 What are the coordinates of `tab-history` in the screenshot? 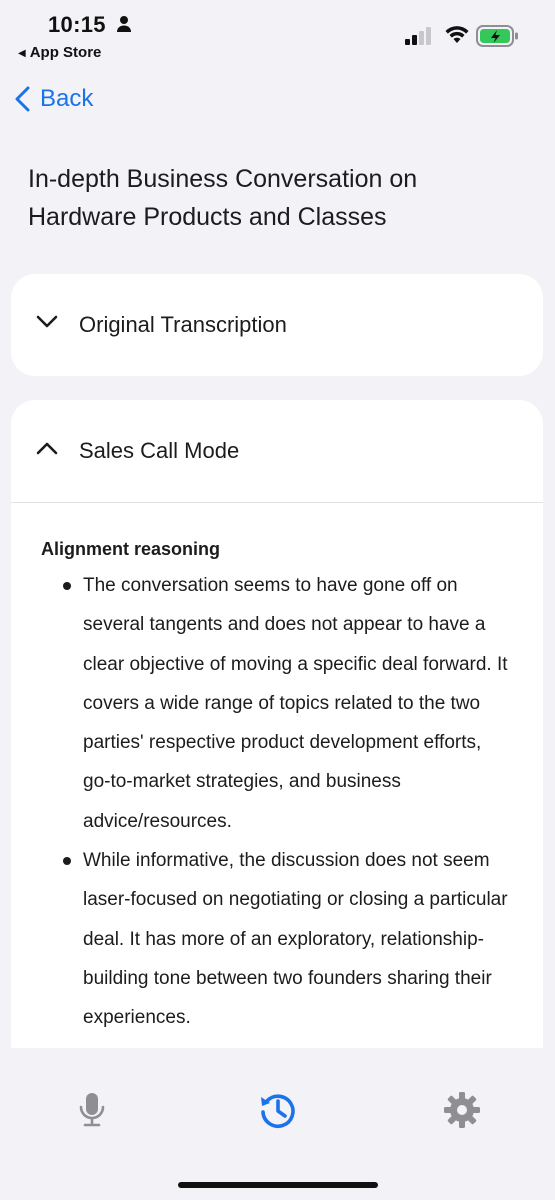 It's located at (278, 1110).